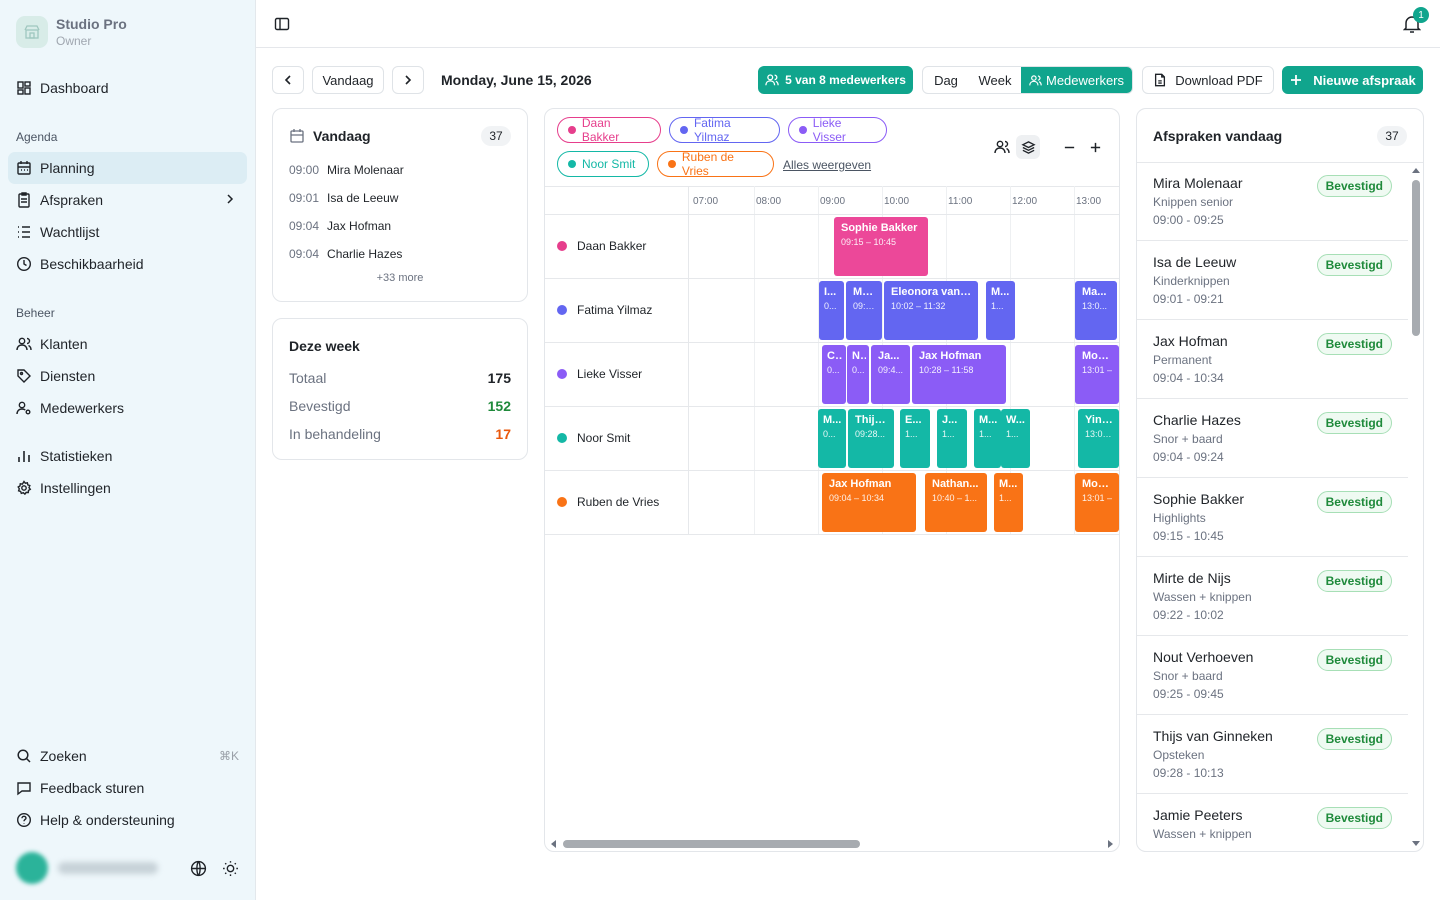 The image size is (1440, 900). I want to click on sidebar-item-wachtlijst: Wachtlijst, so click(127, 232).